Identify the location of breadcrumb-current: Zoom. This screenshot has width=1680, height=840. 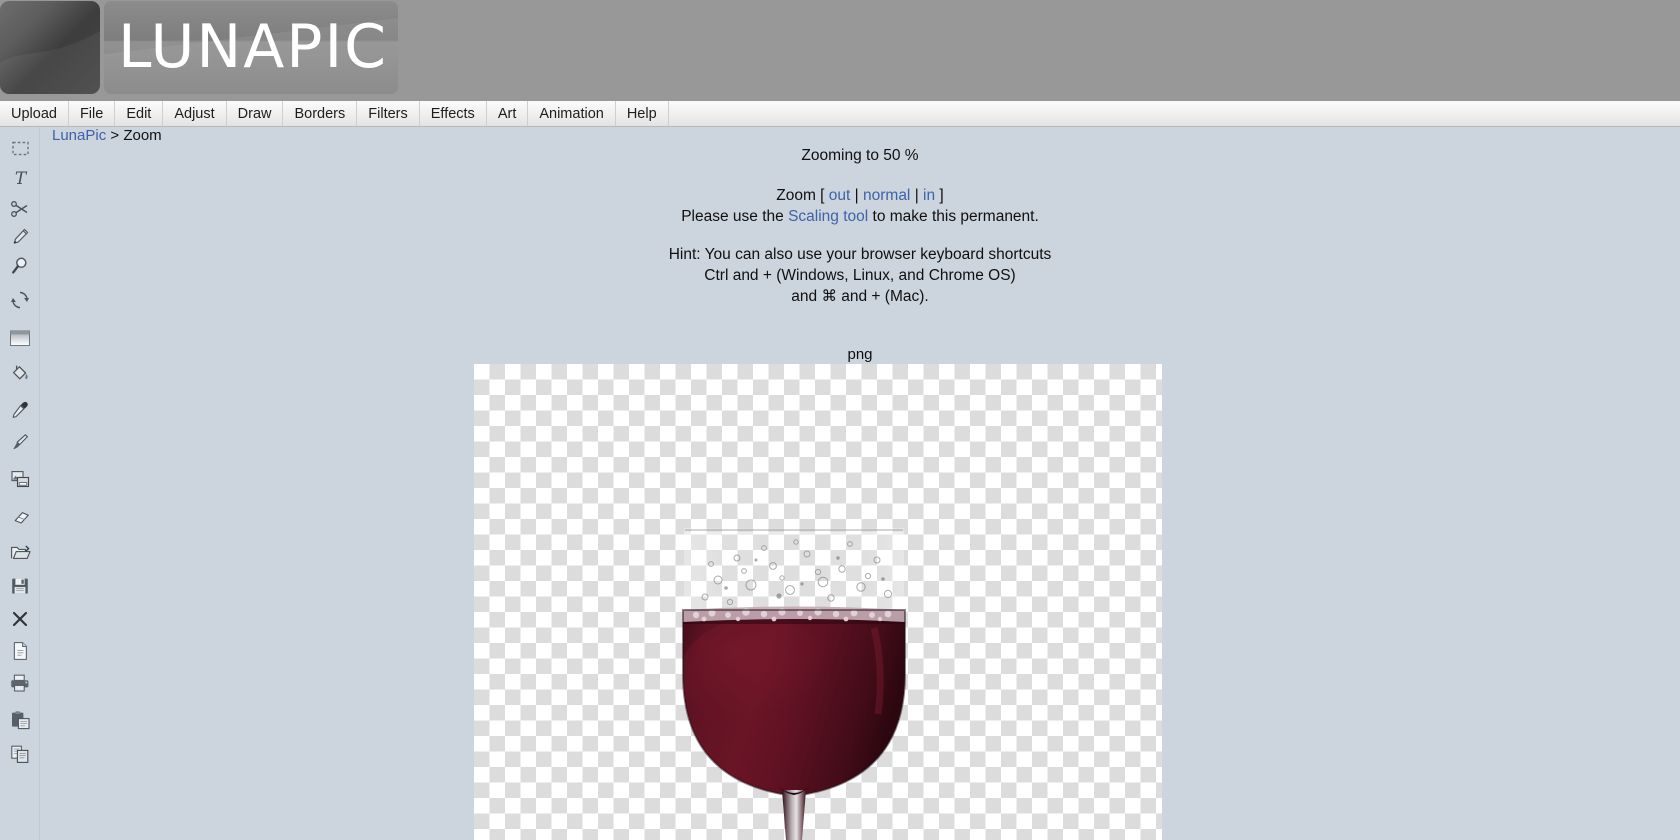
(142, 135).